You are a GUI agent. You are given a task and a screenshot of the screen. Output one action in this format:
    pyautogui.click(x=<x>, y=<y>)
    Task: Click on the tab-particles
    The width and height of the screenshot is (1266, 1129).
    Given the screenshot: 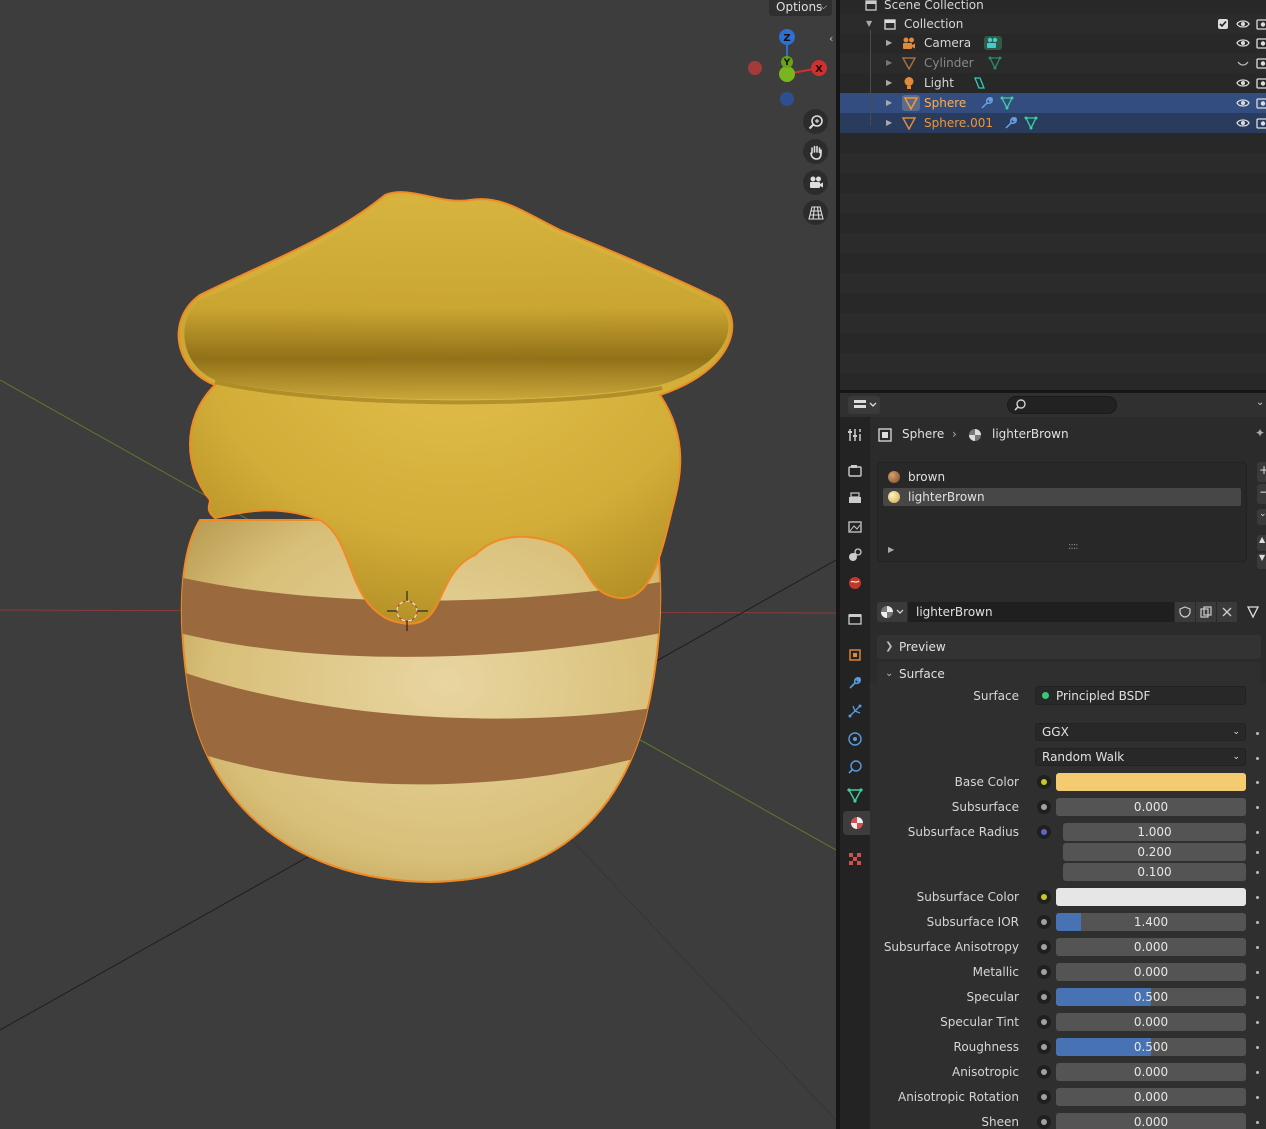 What is the action you would take?
    pyautogui.click(x=855, y=711)
    